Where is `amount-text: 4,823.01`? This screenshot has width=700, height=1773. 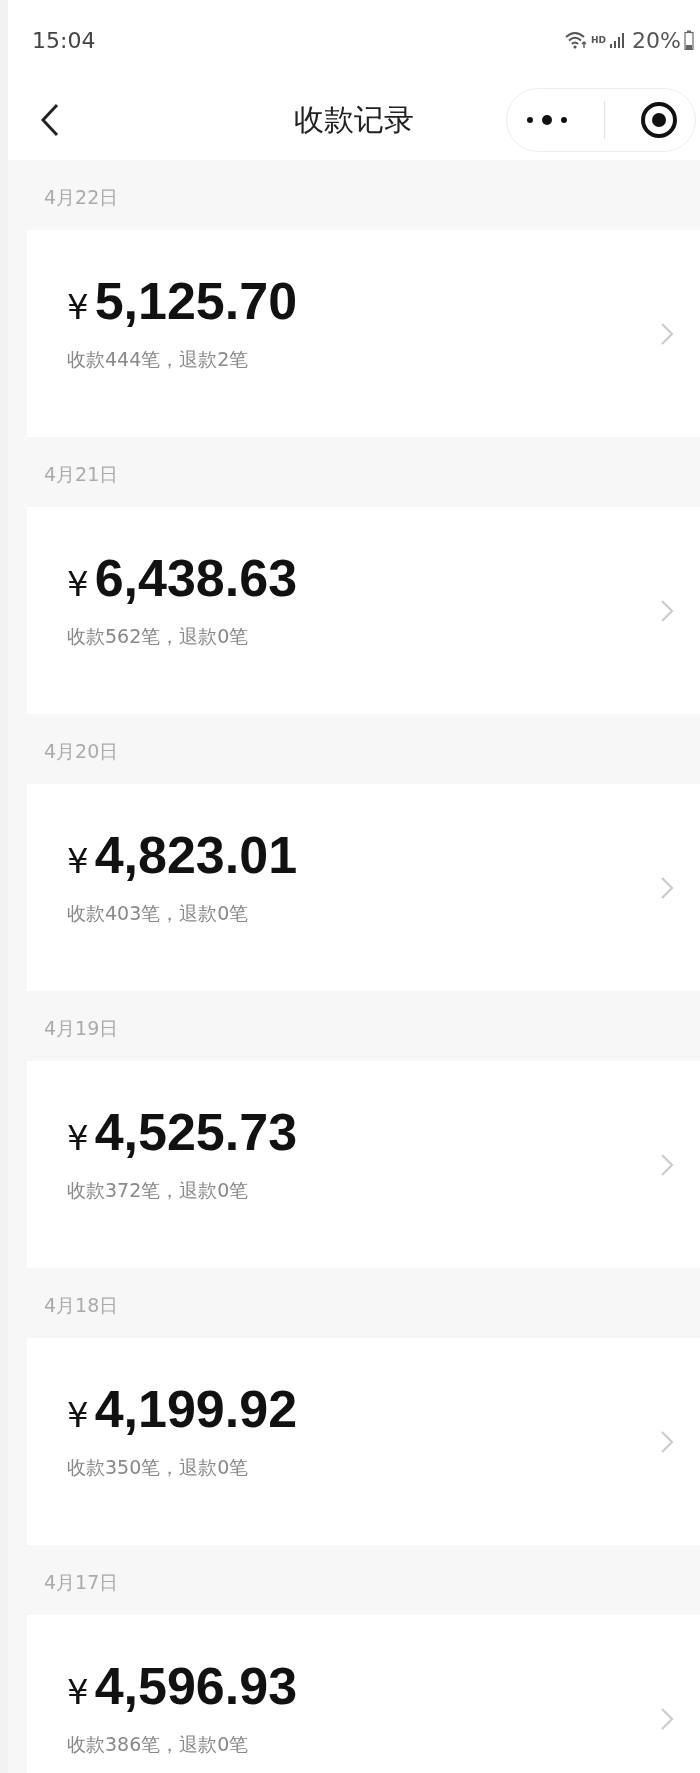 amount-text: 4,823.01 is located at coordinates (196, 854).